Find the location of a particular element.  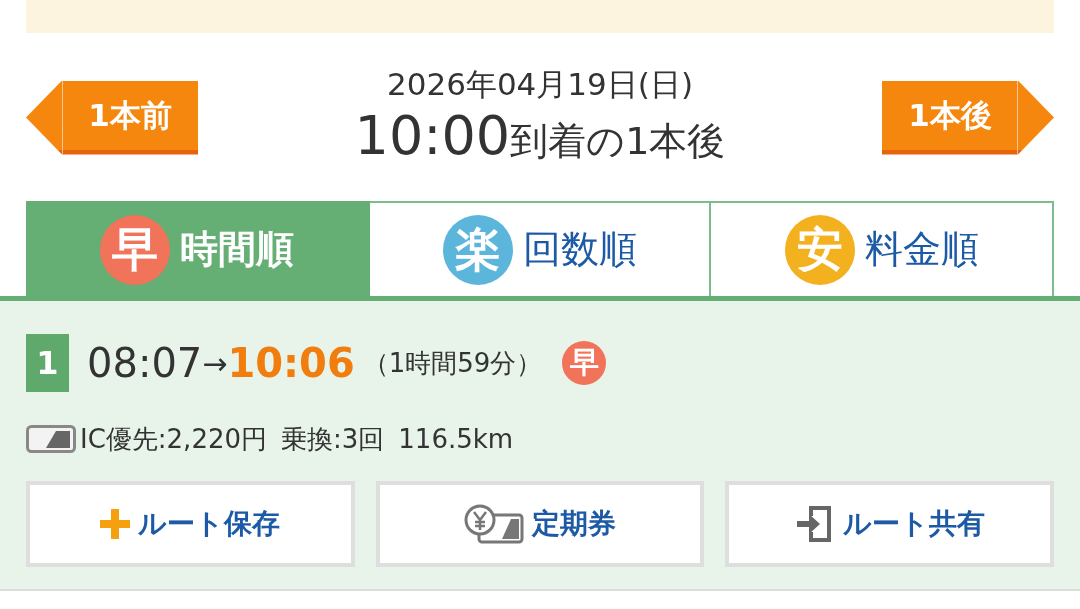

departure-time: 08:07 is located at coordinates (145, 363).